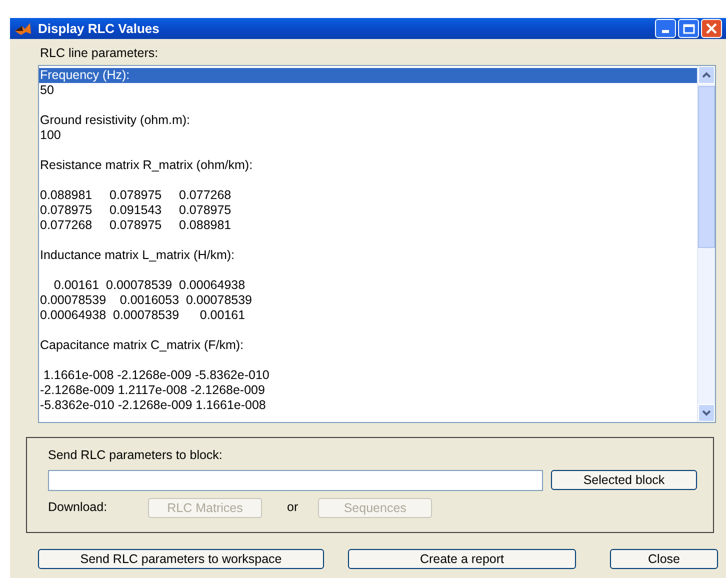 Image resolution: width=726 pixels, height=578 pixels. I want to click on dialog-button: Send RLC parameters to workspace, so click(181, 558).